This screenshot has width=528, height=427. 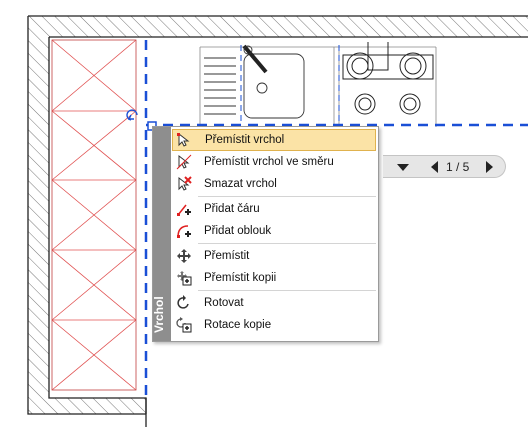 What do you see at coordinates (94, 215) in the screenshot?
I see `pantry-cabinet` at bounding box center [94, 215].